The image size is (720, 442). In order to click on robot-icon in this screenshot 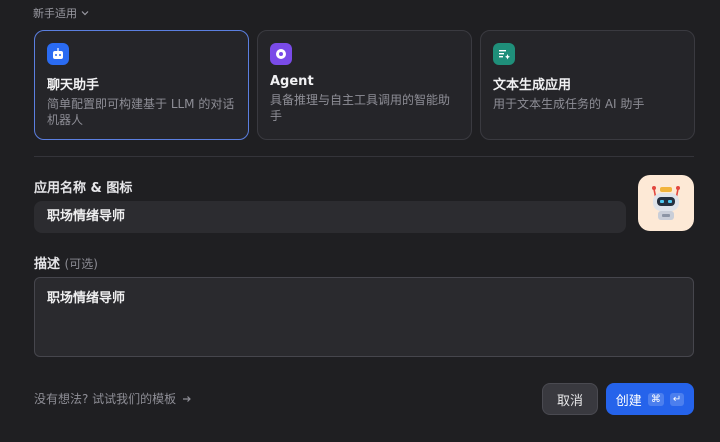, I will do `click(666, 203)`.